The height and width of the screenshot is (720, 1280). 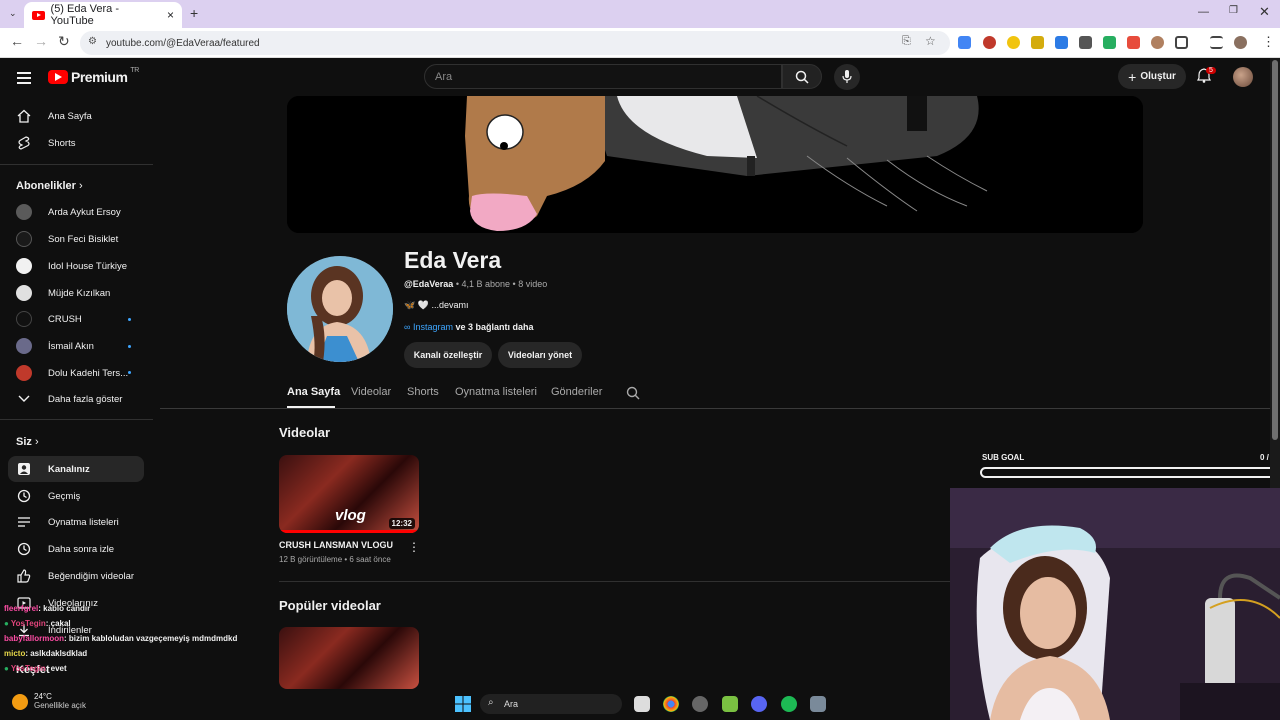 I want to click on windows-start-icon, so click(x=463, y=704).